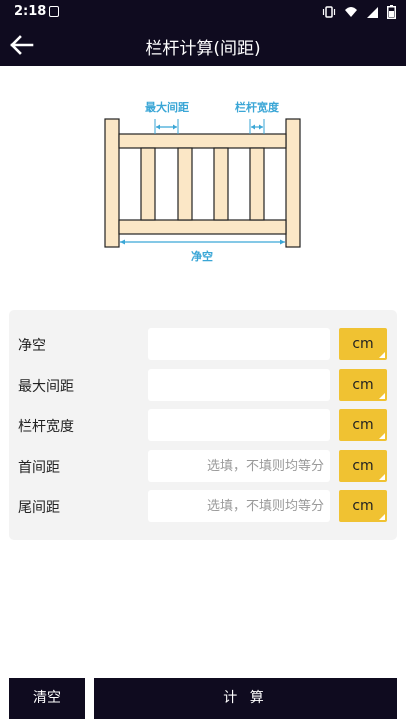 The height and width of the screenshot is (721, 406). I want to click on clear-span-input, so click(239, 344).